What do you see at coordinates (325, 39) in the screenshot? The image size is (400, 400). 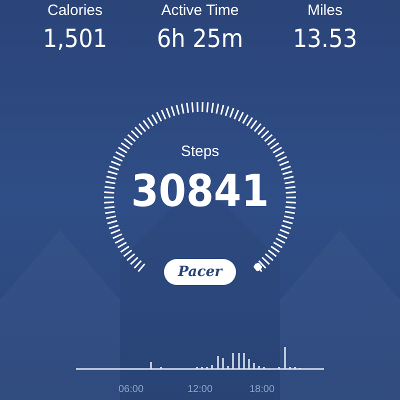 I see `stat-value: 13.53` at bounding box center [325, 39].